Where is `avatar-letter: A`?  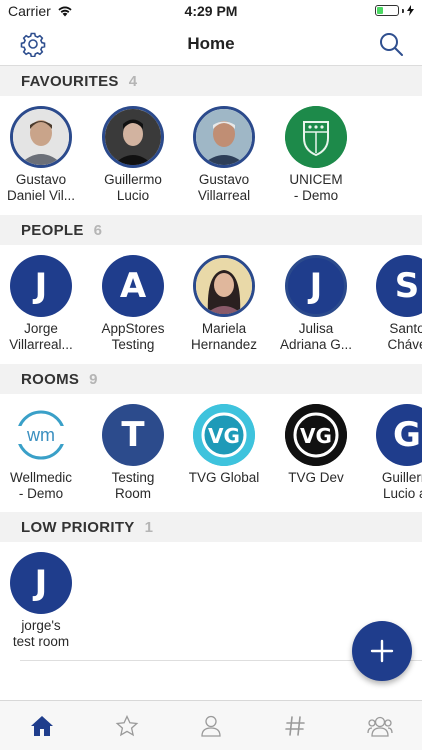
avatar-letter: A is located at coordinates (133, 286).